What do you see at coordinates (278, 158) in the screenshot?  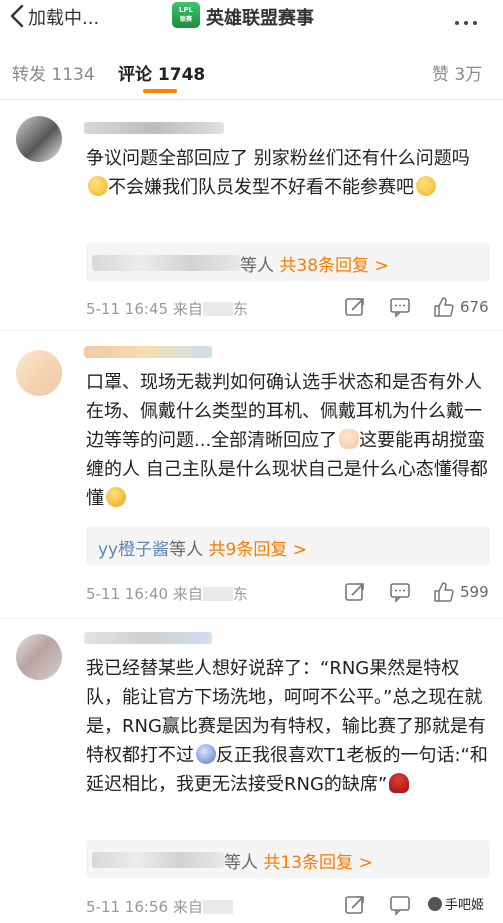 I see `comment-text-main: 争议问题全部回应了 别家粉丝们还有什么问题吗` at bounding box center [278, 158].